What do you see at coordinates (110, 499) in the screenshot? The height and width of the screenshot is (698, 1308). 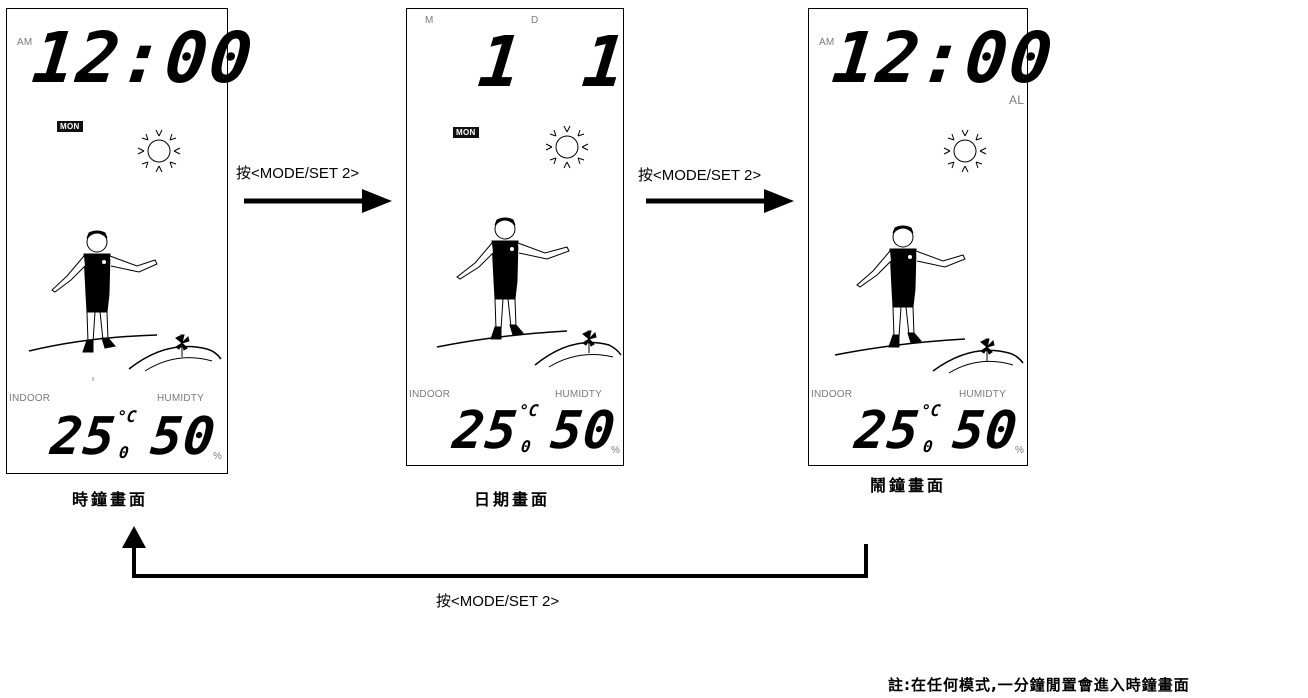 I see `clock-screen-caption: 時鐘畫面` at bounding box center [110, 499].